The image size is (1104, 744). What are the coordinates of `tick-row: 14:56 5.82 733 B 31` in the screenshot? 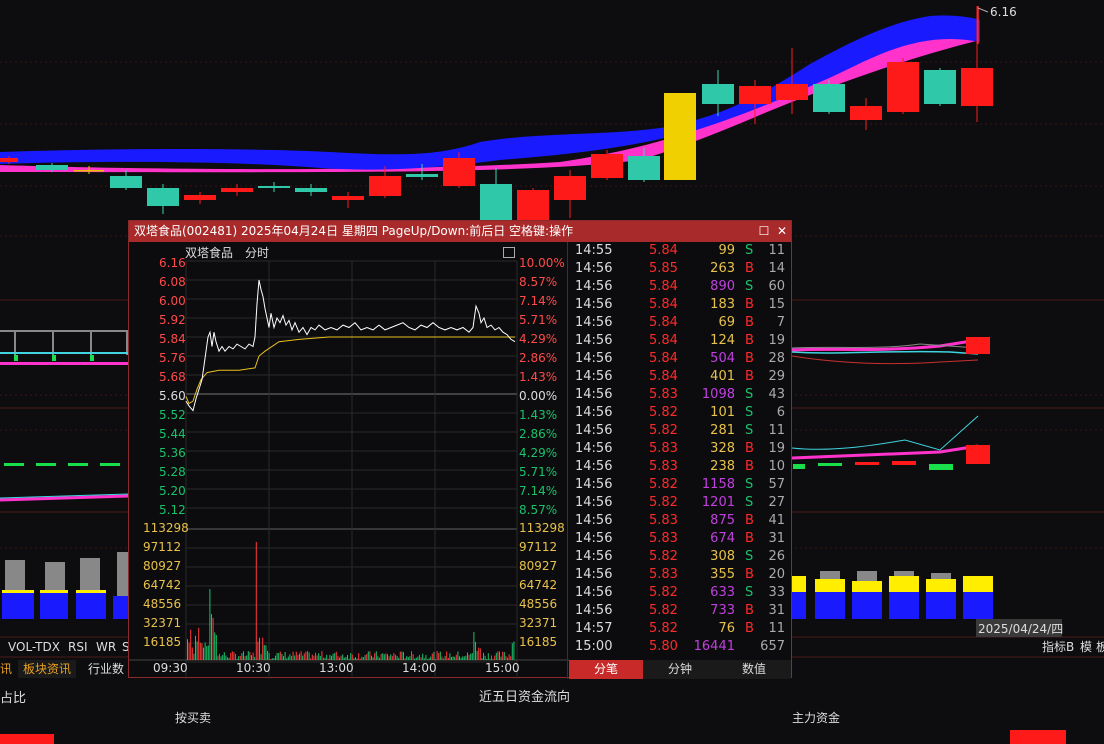 It's located at (680, 611).